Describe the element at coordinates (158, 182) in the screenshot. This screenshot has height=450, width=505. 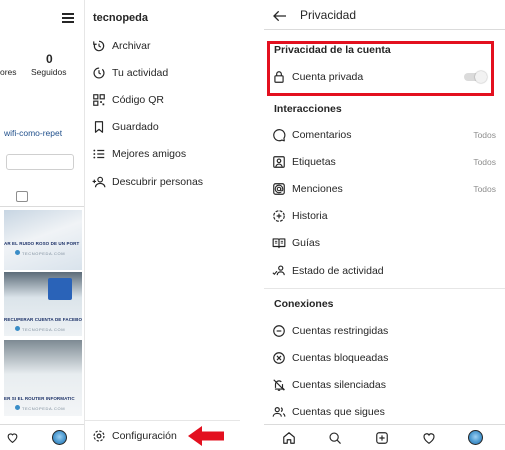
I see `menu-item-label: Descubrir personas` at that location.